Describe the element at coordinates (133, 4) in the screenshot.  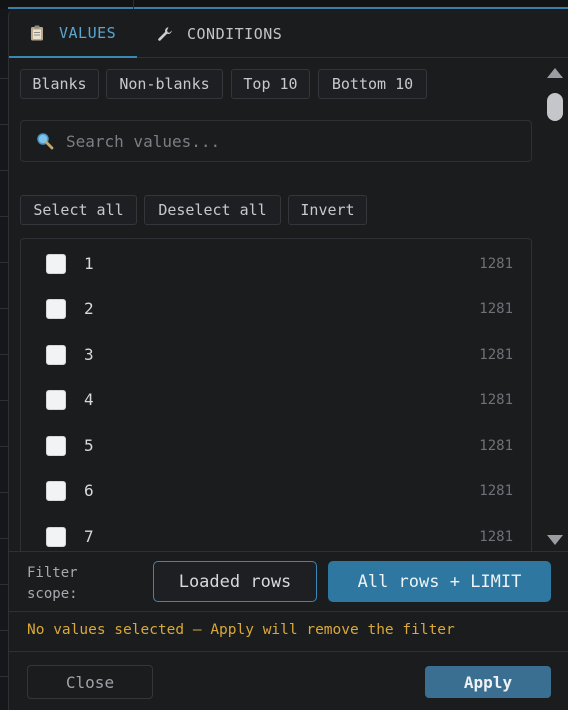
I see `background-divider` at that location.